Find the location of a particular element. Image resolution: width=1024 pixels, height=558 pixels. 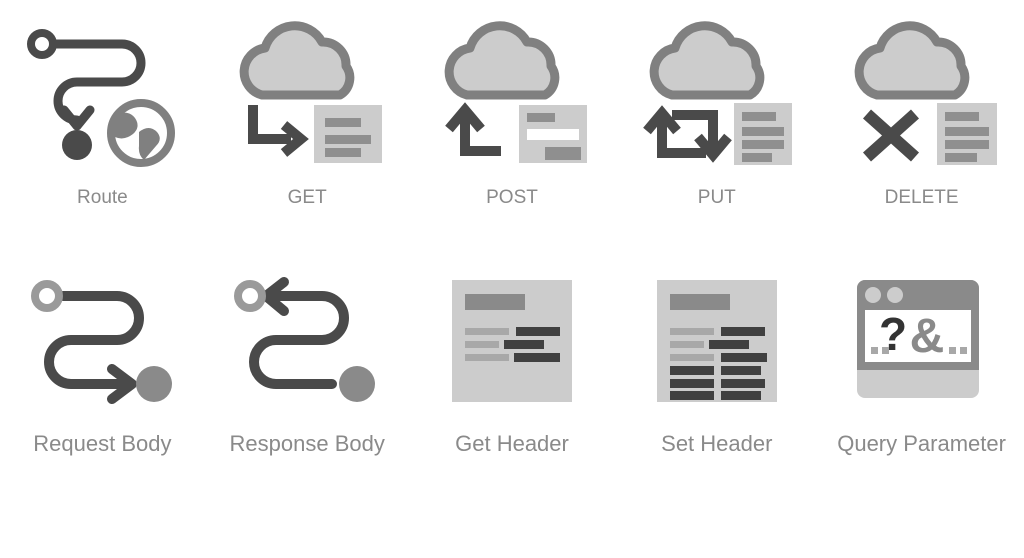

close-x-icon is located at coordinates (890, 135).